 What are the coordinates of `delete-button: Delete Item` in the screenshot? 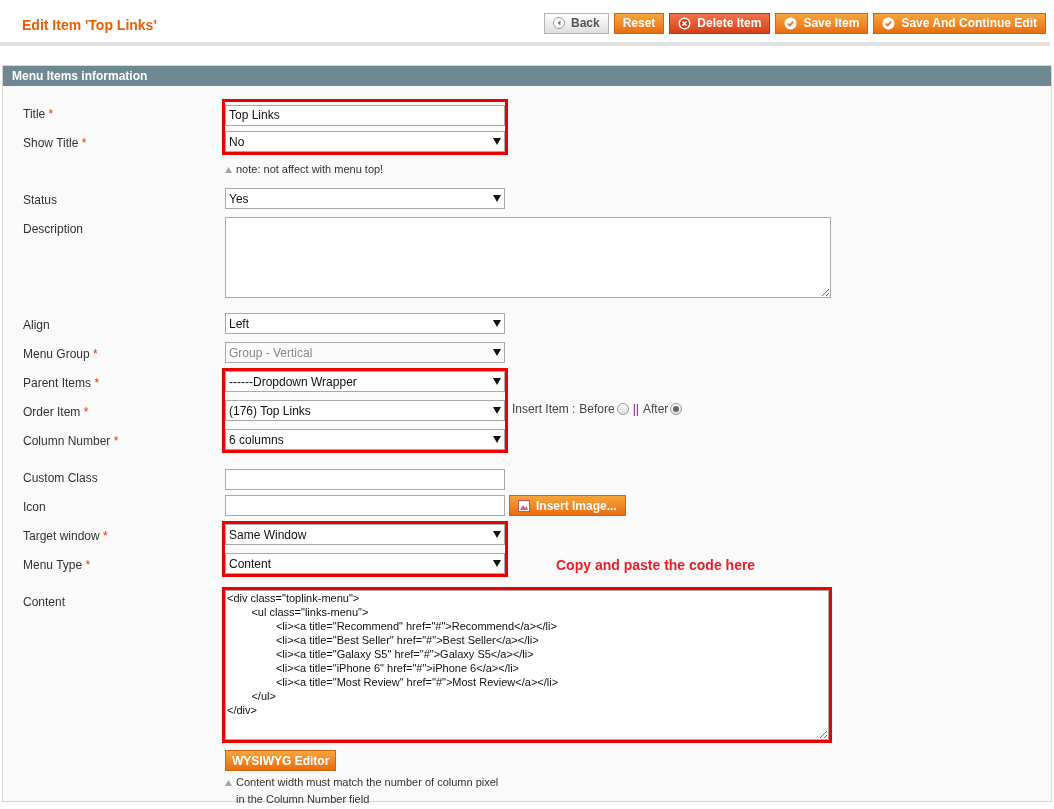 It's located at (720, 23).